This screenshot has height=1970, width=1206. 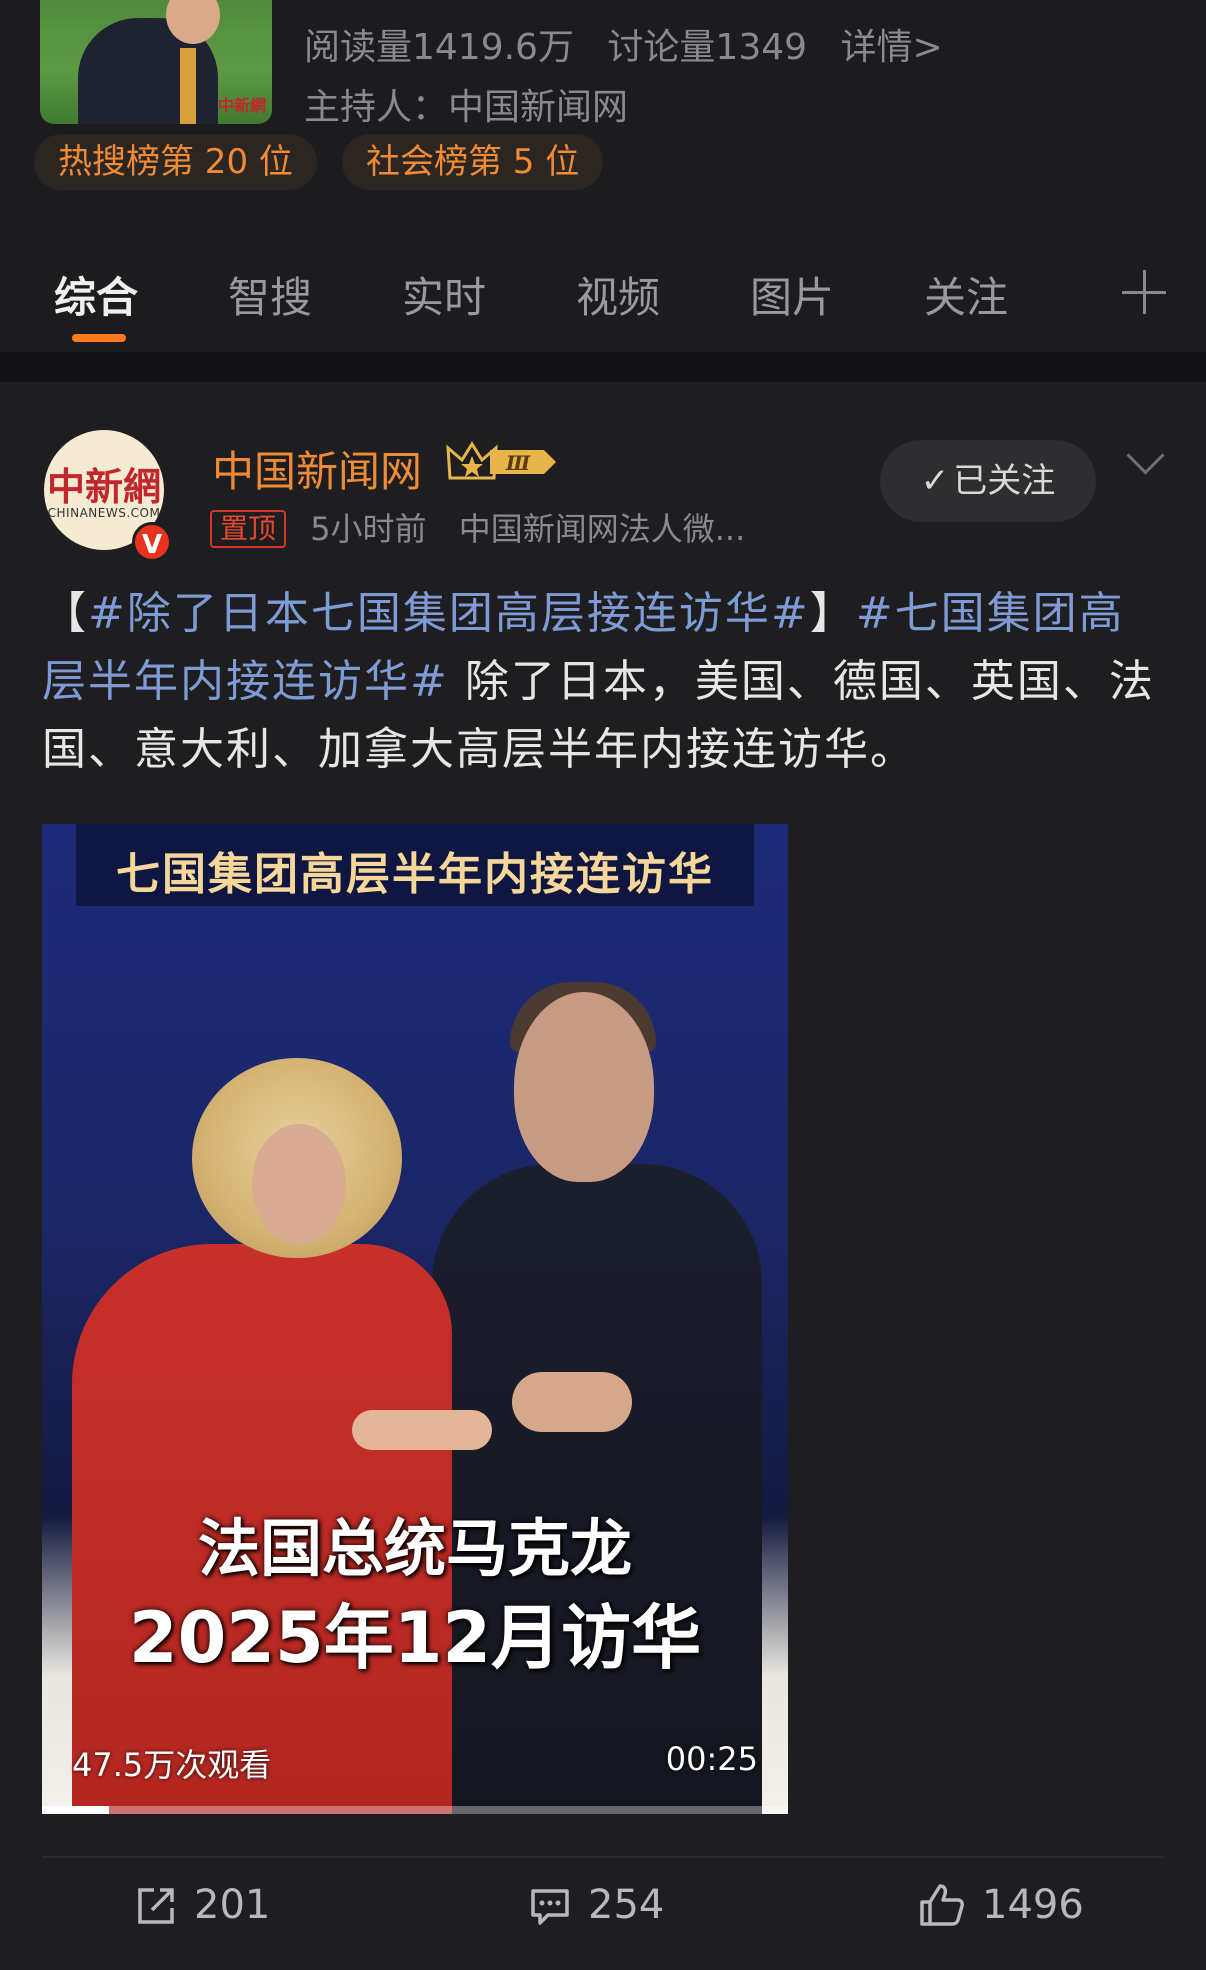 I want to click on topic-host: 主持人：中国新闻网, so click(x=466, y=107).